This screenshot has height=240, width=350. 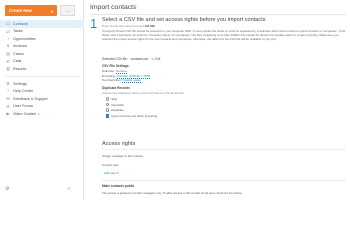 I want to click on duplicate-records-heading: Duplicate Records, so click(x=116, y=88).